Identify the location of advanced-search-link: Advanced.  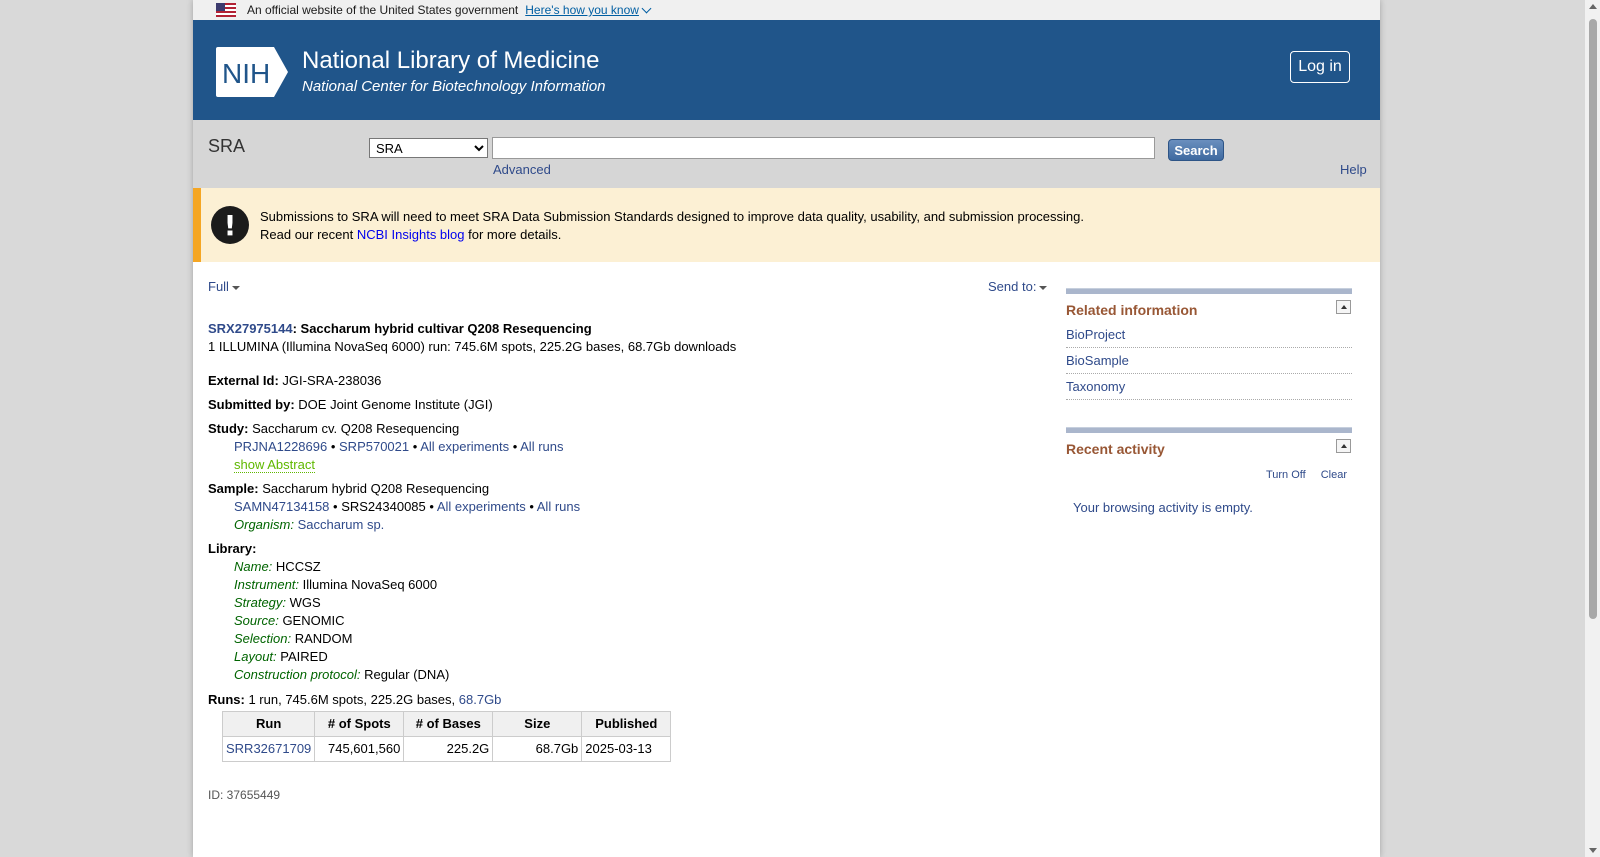
(522, 169).